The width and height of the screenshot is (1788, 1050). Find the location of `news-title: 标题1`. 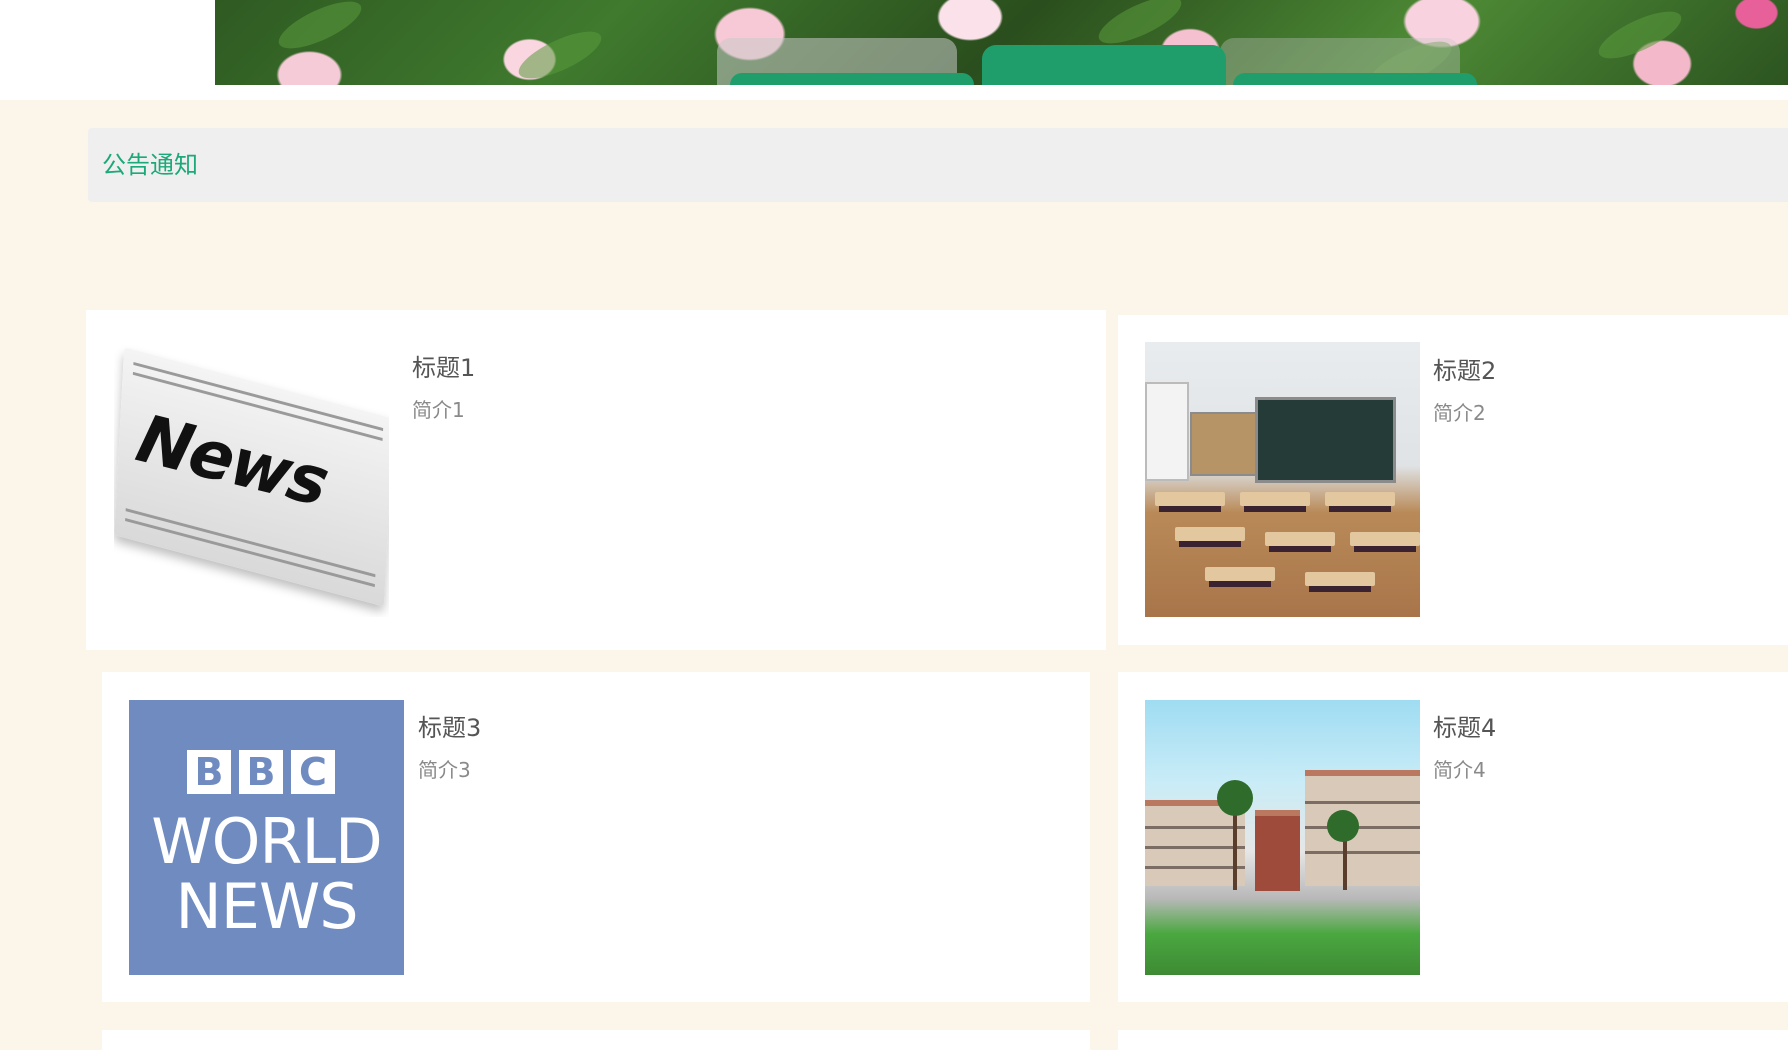

news-title: 标题1 is located at coordinates (443, 365).